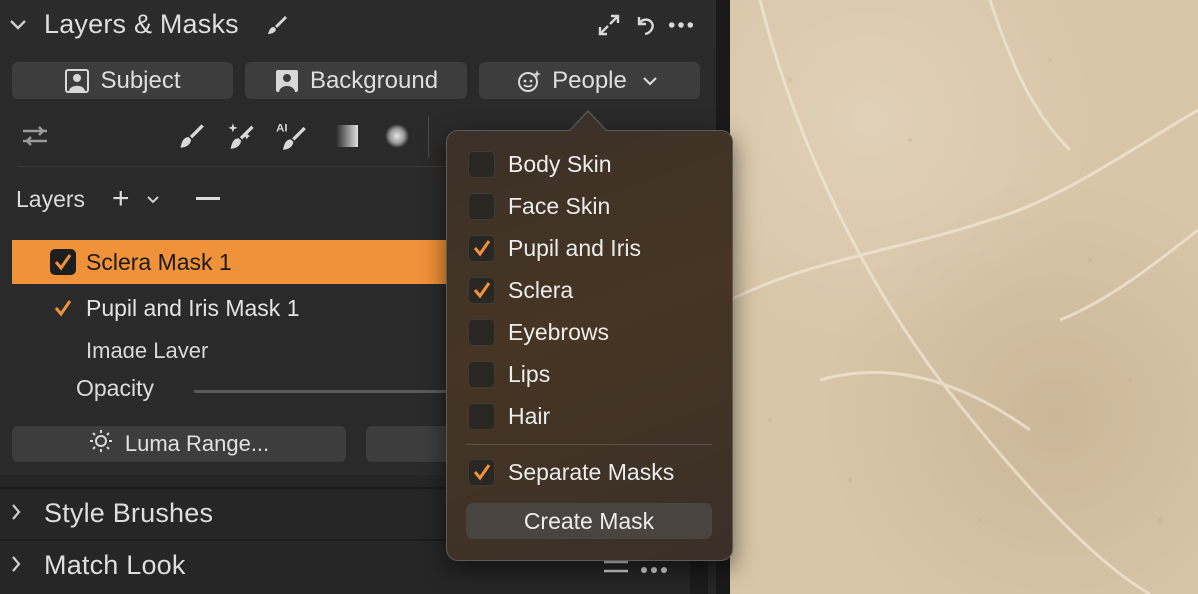 Image resolution: width=1198 pixels, height=594 pixels. Describe the element at coordinates (51, 199) in the screenshot. I see `layers-label: Layers` at that location.